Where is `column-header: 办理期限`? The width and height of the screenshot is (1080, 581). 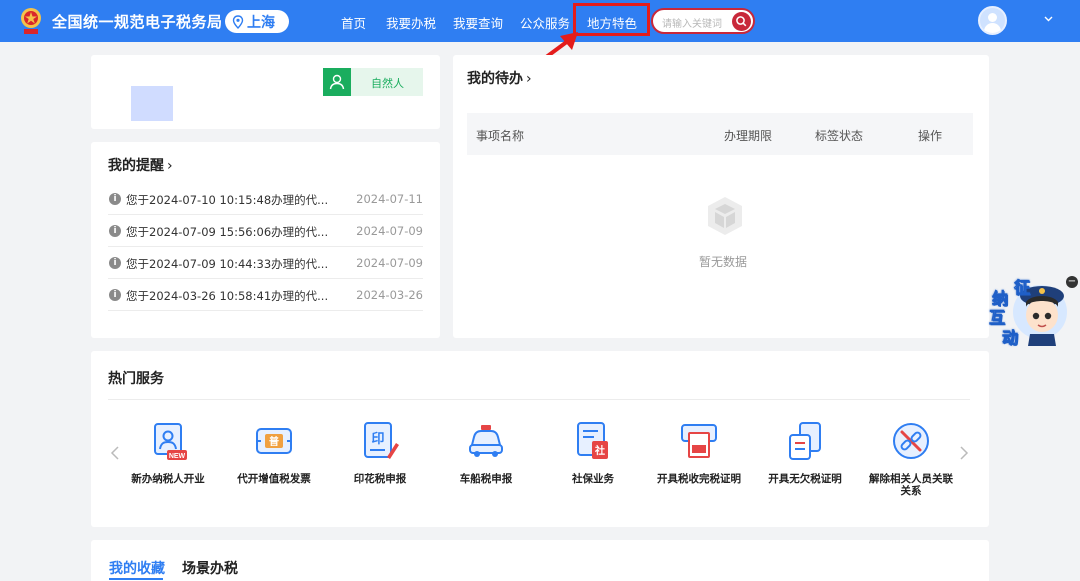
column-header: 办理期限 is located at coordinates (748, 136).